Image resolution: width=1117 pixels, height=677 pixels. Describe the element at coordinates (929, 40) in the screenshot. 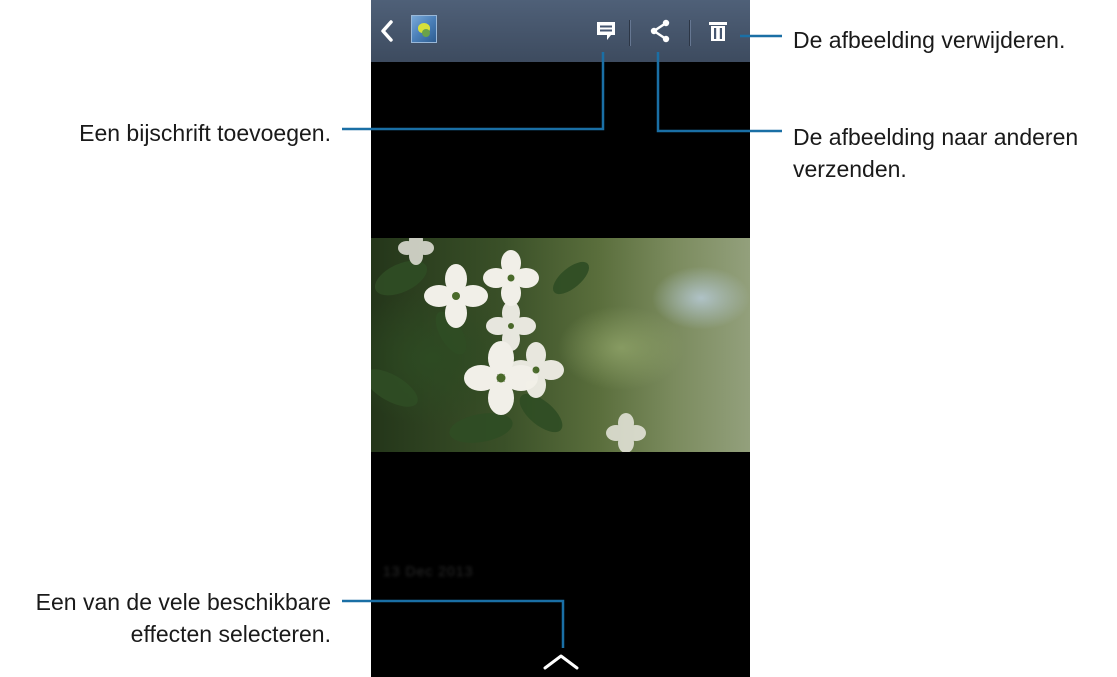

I see `callout-delete: De afbeelding verwijderen.` at that location.